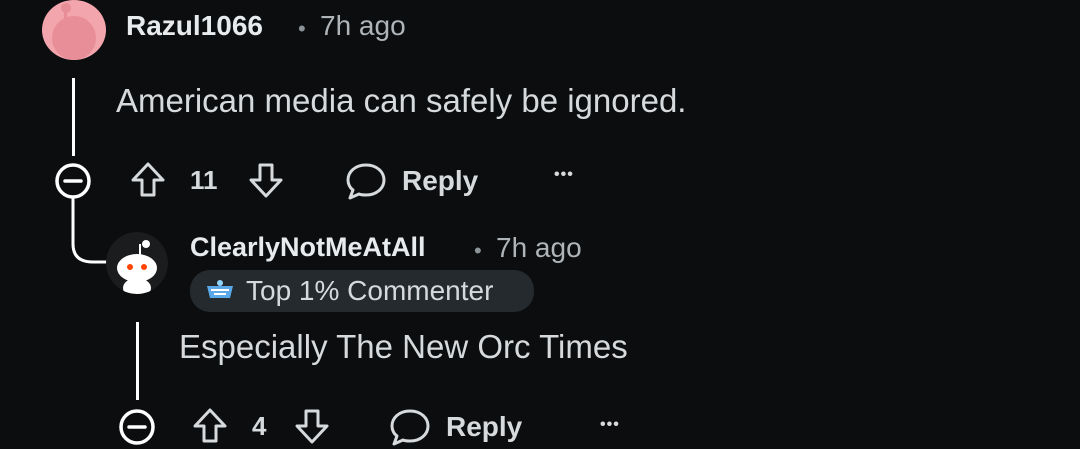 This screenshot has height=449, width=1080. Describe the element at coordinates (220, 289) in the screenshot. I see `top-commenter-badge-icon` at that location.